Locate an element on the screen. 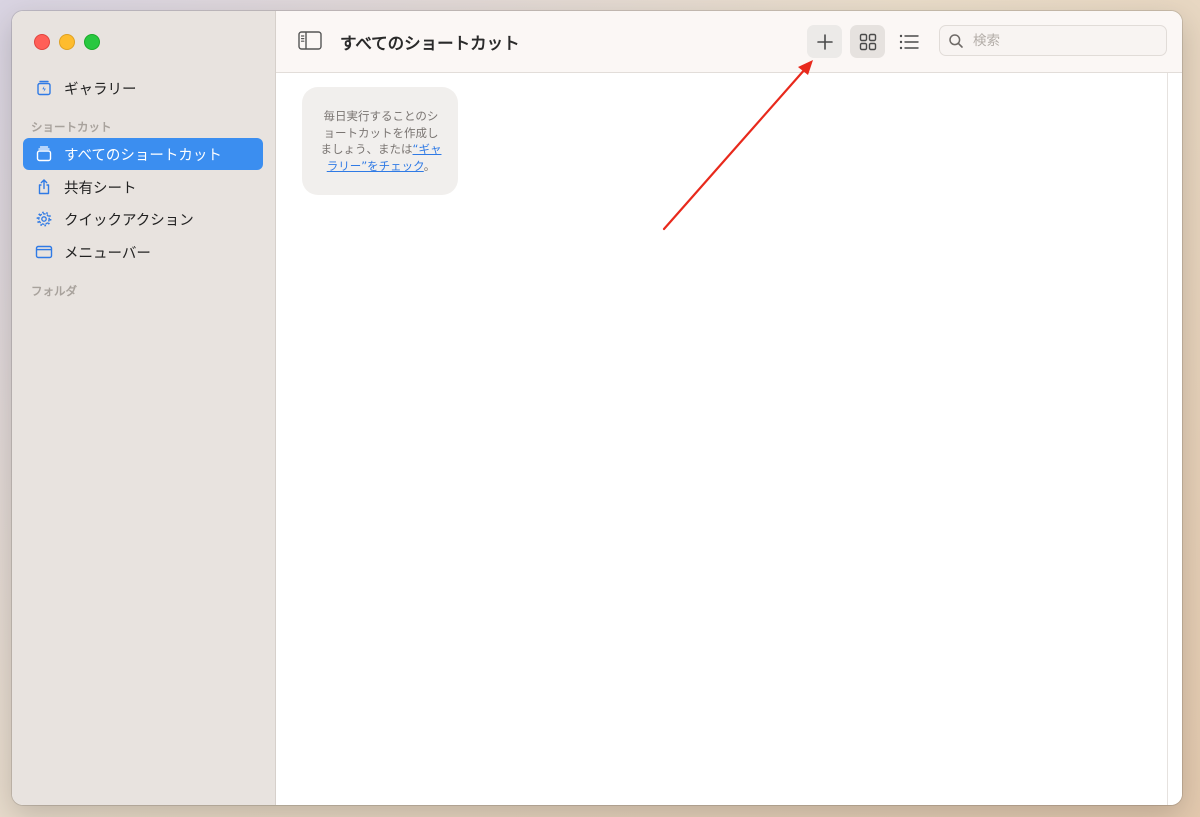 The width and height of the screenshot is (1200, 817). shortcuts-stack-icon is located at coordinates (44, 154).